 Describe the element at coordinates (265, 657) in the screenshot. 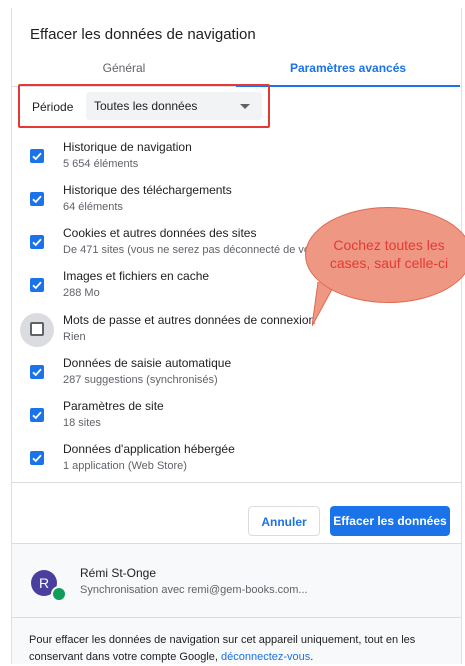

I see `signout-link: déconnectez-vous` at that location.